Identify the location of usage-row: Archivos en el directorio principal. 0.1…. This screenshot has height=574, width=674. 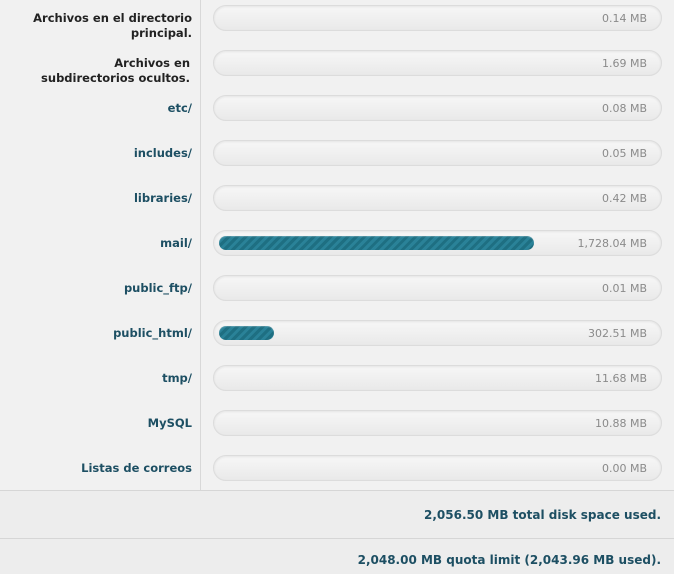
(337, 22).